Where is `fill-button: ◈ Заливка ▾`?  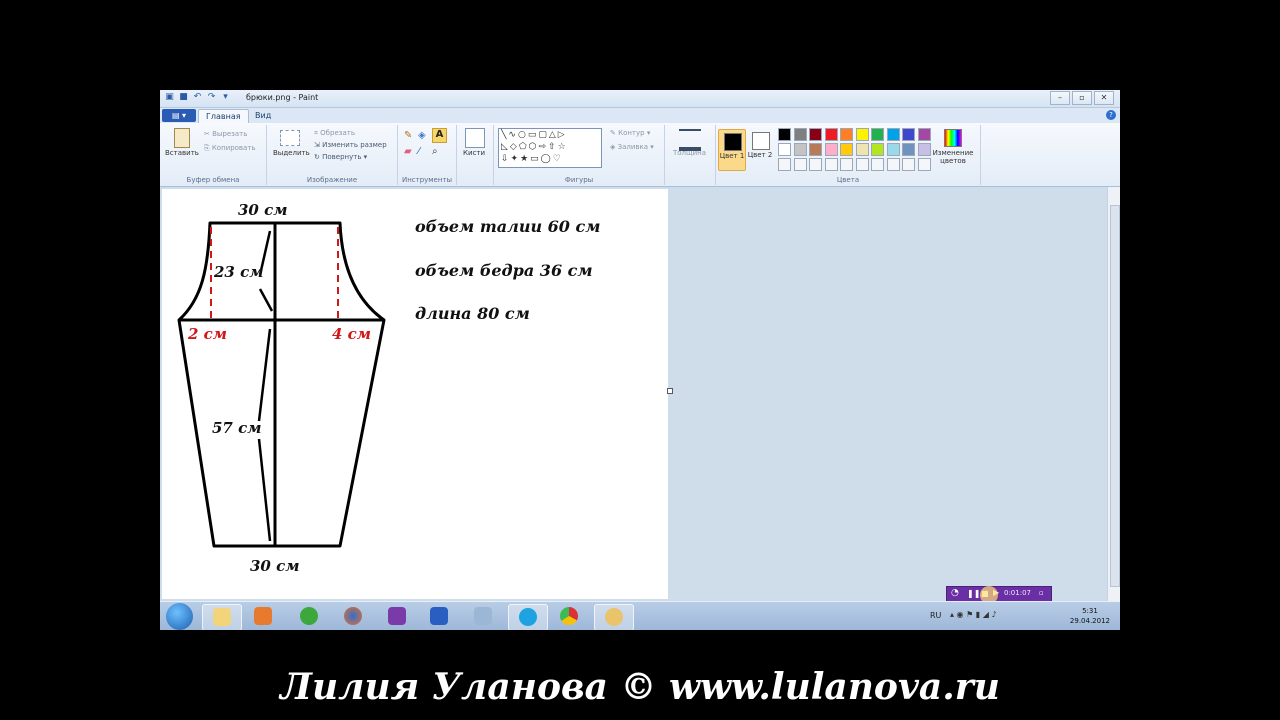
fill-button: ◈ Заливка ▾ is located at coordinates (632, 147).